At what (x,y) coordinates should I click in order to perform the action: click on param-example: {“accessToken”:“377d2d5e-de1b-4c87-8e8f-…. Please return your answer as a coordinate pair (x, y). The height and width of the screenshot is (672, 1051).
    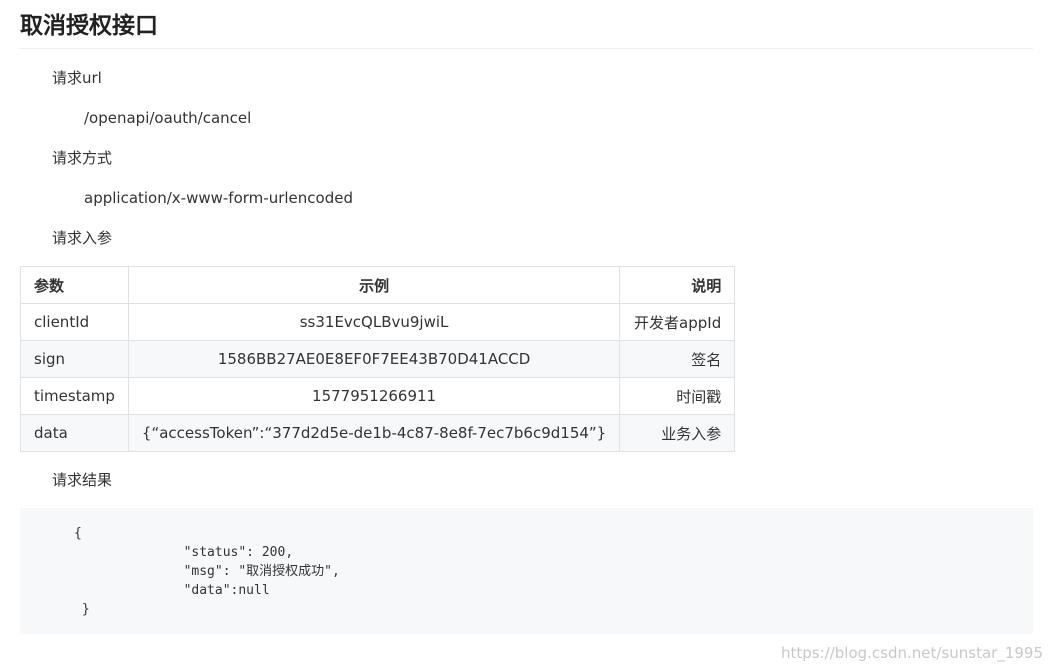
    Looking at the image, I should click on (373, 433).